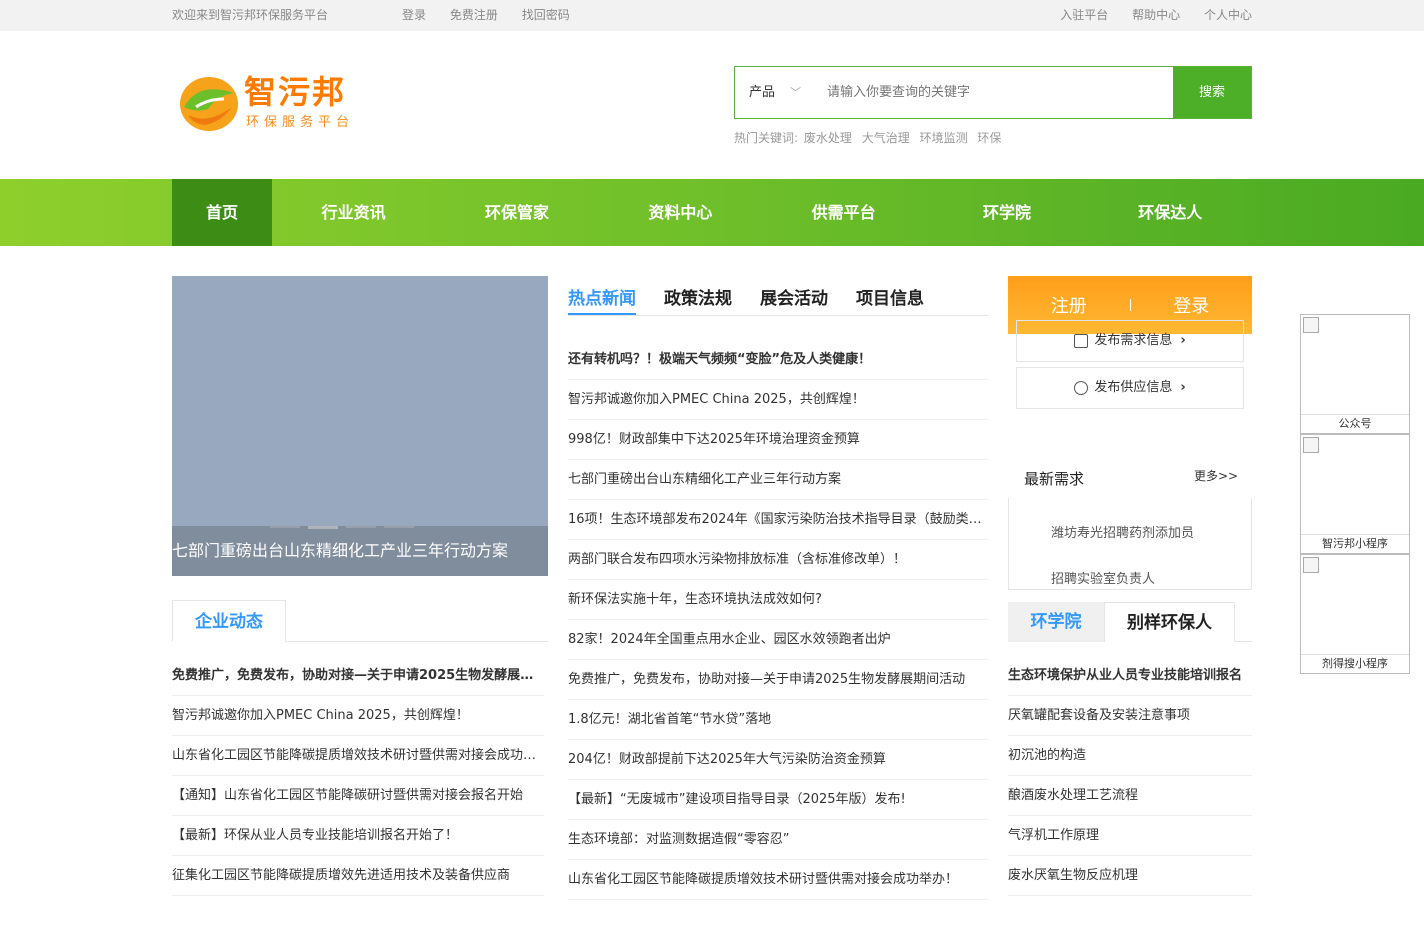  What do you see at coordinates (778, 800) in the screenshot?
I see `news-item: 【最新】“无废城市”建设项目指导目录（2025年版）发布!` at bounding box center [778, 800].